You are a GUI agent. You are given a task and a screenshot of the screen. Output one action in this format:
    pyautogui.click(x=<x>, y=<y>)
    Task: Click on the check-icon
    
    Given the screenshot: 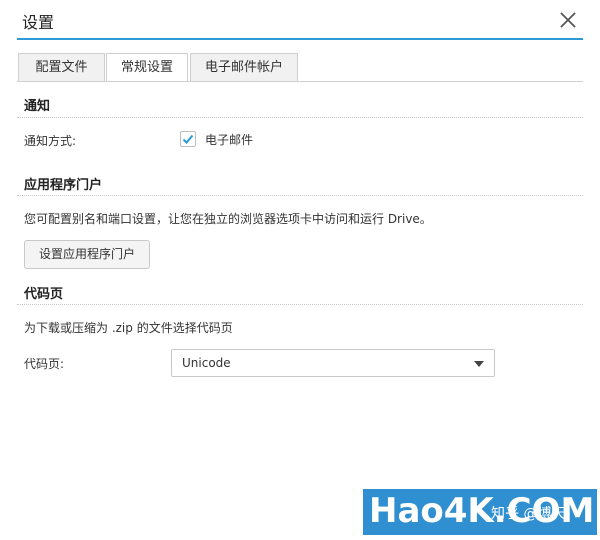 What is the action you would take?
    pyautogui.click(x=188, y=139)
    